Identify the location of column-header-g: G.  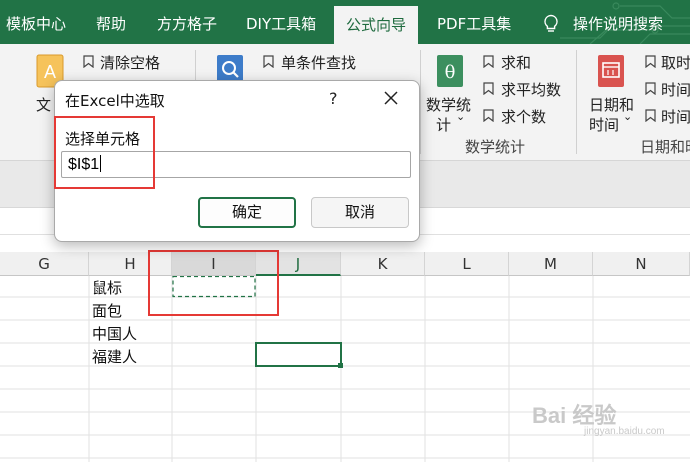
(44, 264).